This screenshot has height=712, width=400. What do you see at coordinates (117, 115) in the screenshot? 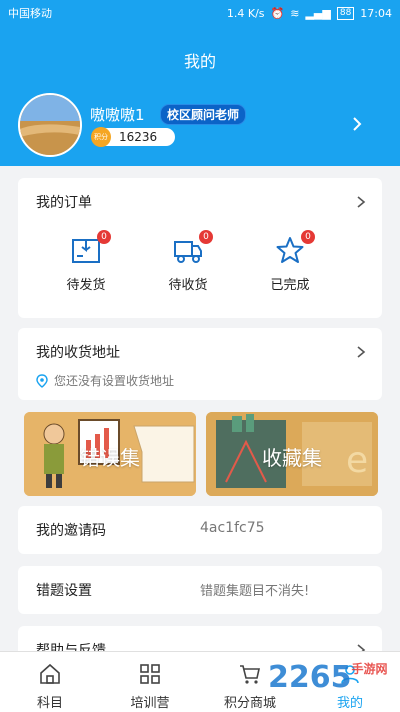
I see `username: 嗷嗷嗷1` at bounding box center [117, 115].